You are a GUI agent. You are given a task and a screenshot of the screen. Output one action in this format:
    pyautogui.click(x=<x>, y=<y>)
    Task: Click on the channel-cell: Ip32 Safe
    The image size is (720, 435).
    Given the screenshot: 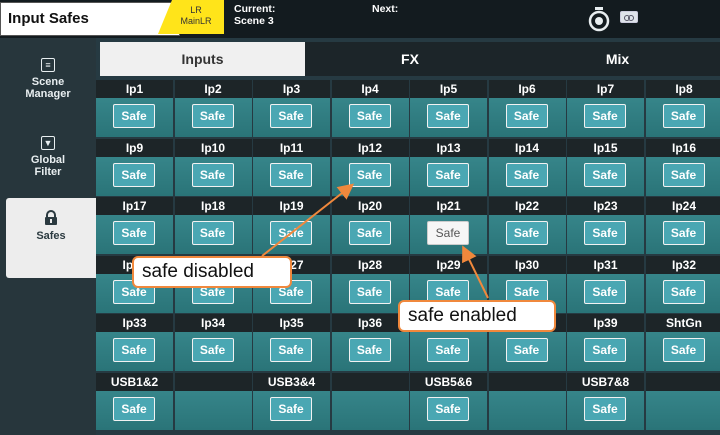 What is the action you would take?
    pyautogui.click(x=682, y=284)
    